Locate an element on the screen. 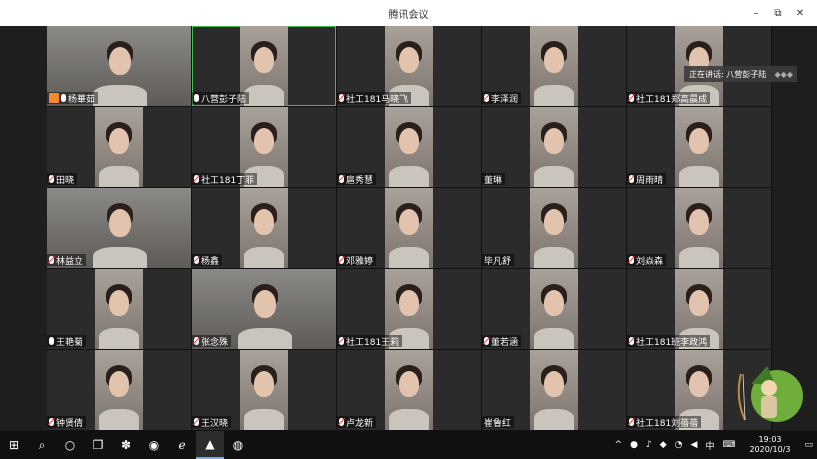  participant-namebar: 王汉晓 is located at coordinates (212, 422).